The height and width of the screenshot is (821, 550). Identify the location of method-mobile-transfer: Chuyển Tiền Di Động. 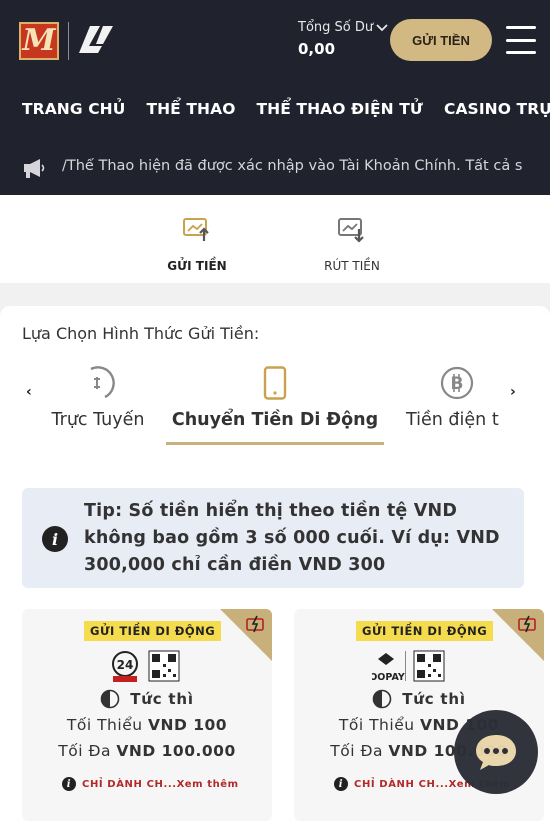
(275, 398).